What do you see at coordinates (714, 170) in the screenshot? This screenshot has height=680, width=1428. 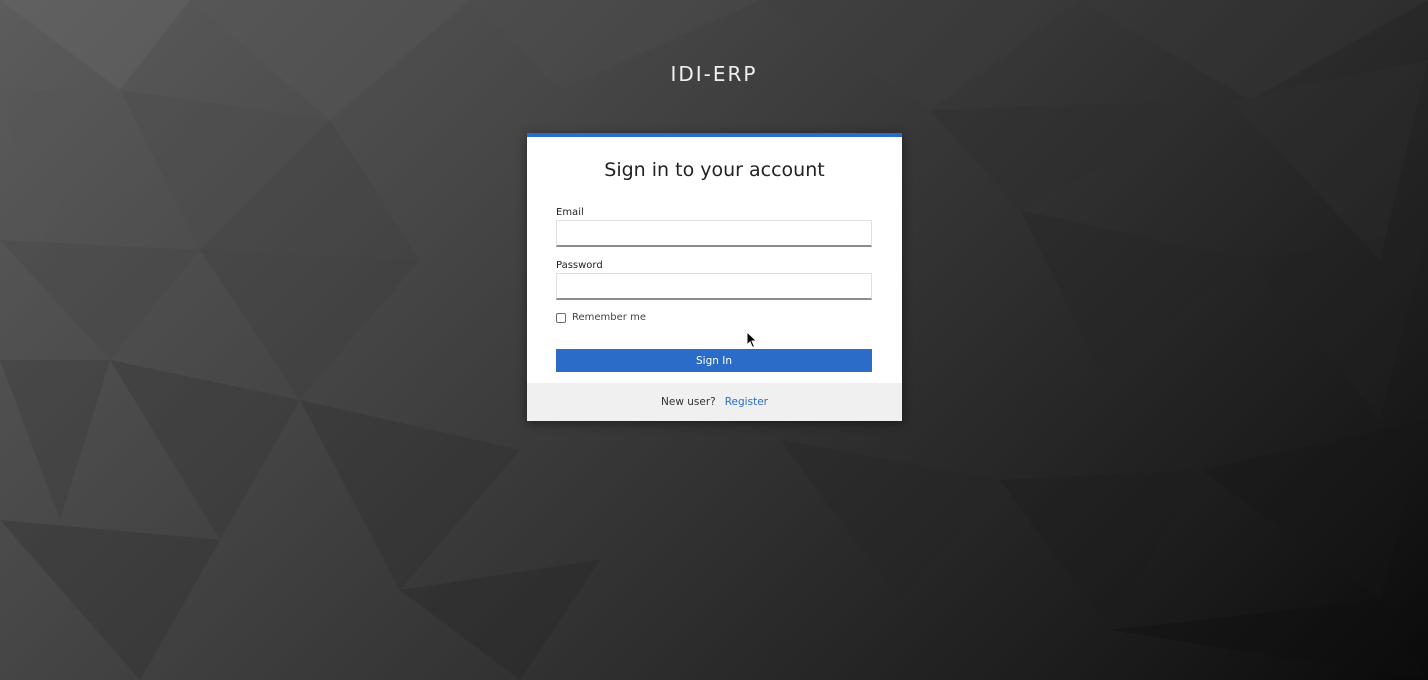 I see `login-title: Sign in to your account` at bounding box center [714, 170].